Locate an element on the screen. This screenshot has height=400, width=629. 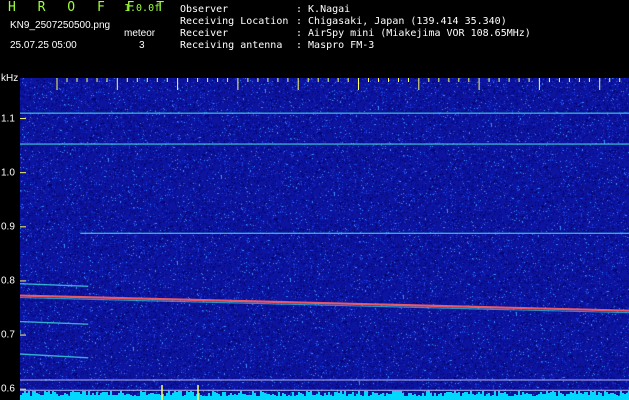
frequency-unit-label: kHz is located at coordinates (10, 78).